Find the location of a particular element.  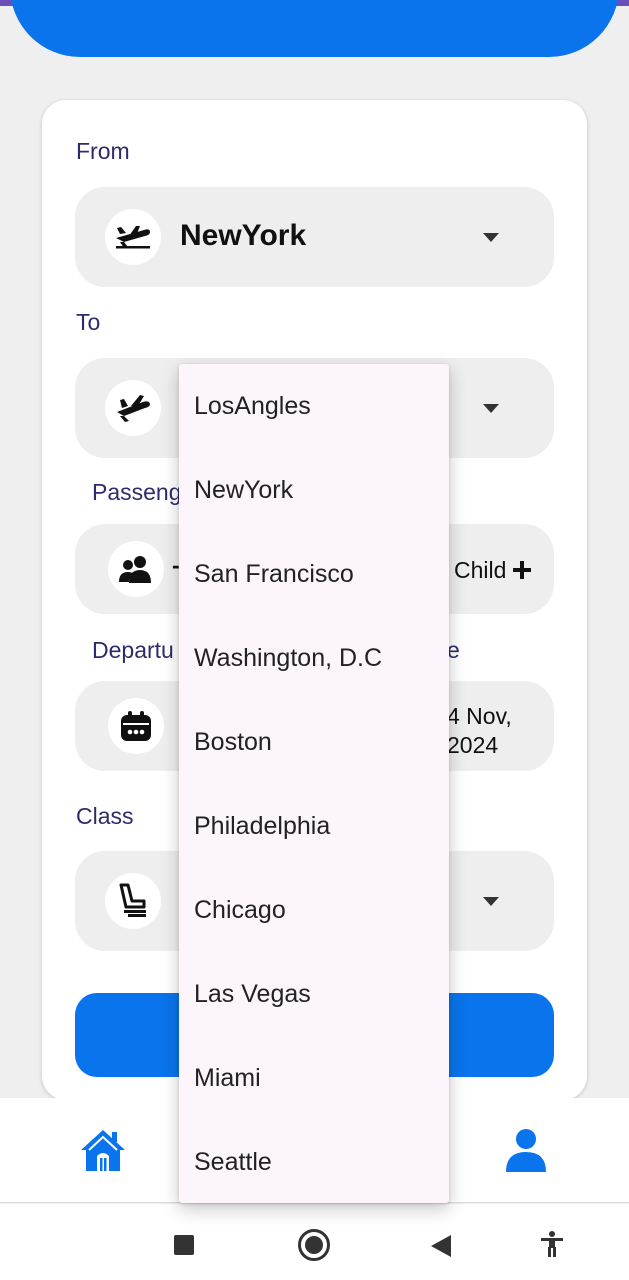

dropdown-option: NewYork is located at coordinates (314, 490).